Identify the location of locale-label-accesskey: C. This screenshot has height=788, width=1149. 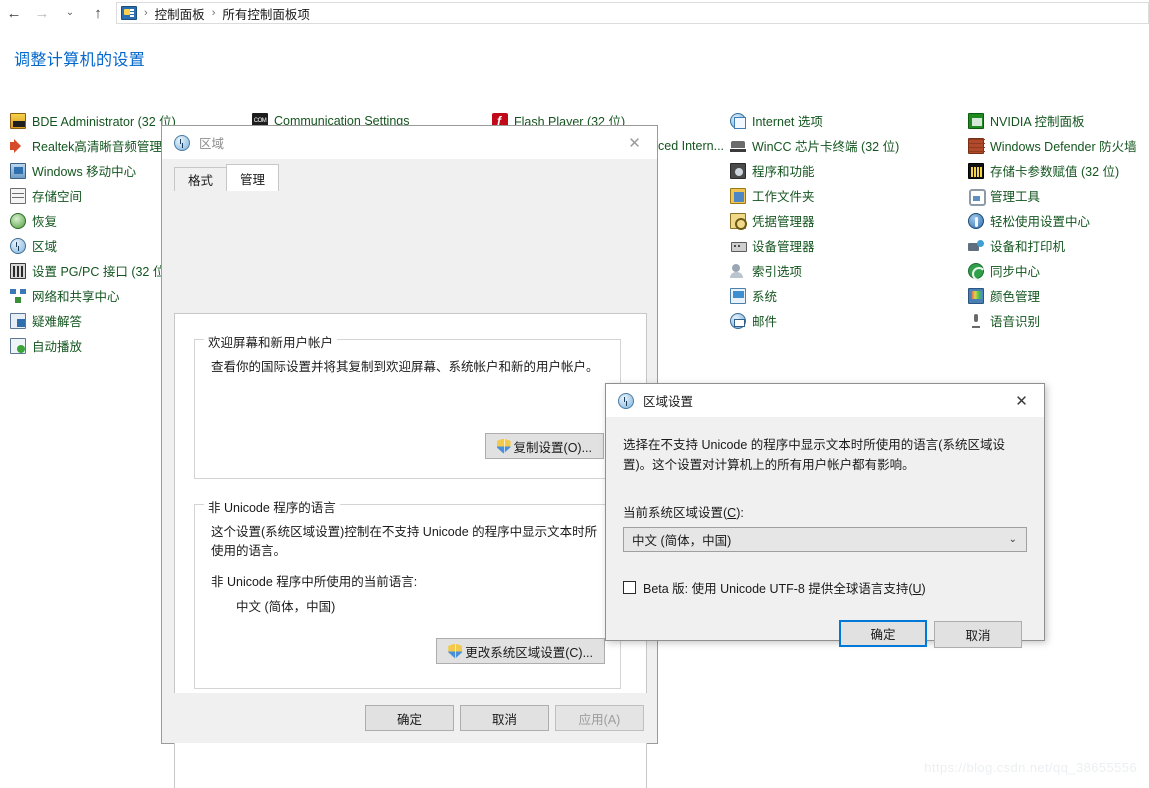
(732, 513).